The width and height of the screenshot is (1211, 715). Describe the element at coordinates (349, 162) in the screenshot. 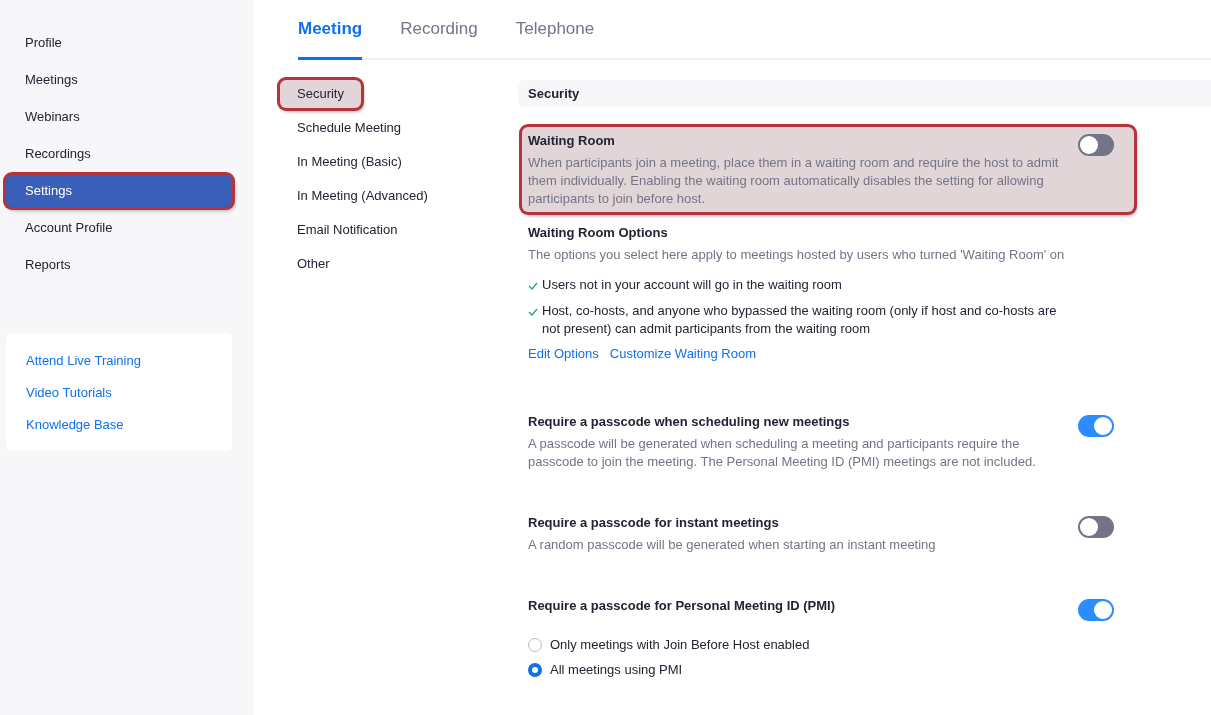

I see `subnav-item: In Meeting (Basic)` at that location.